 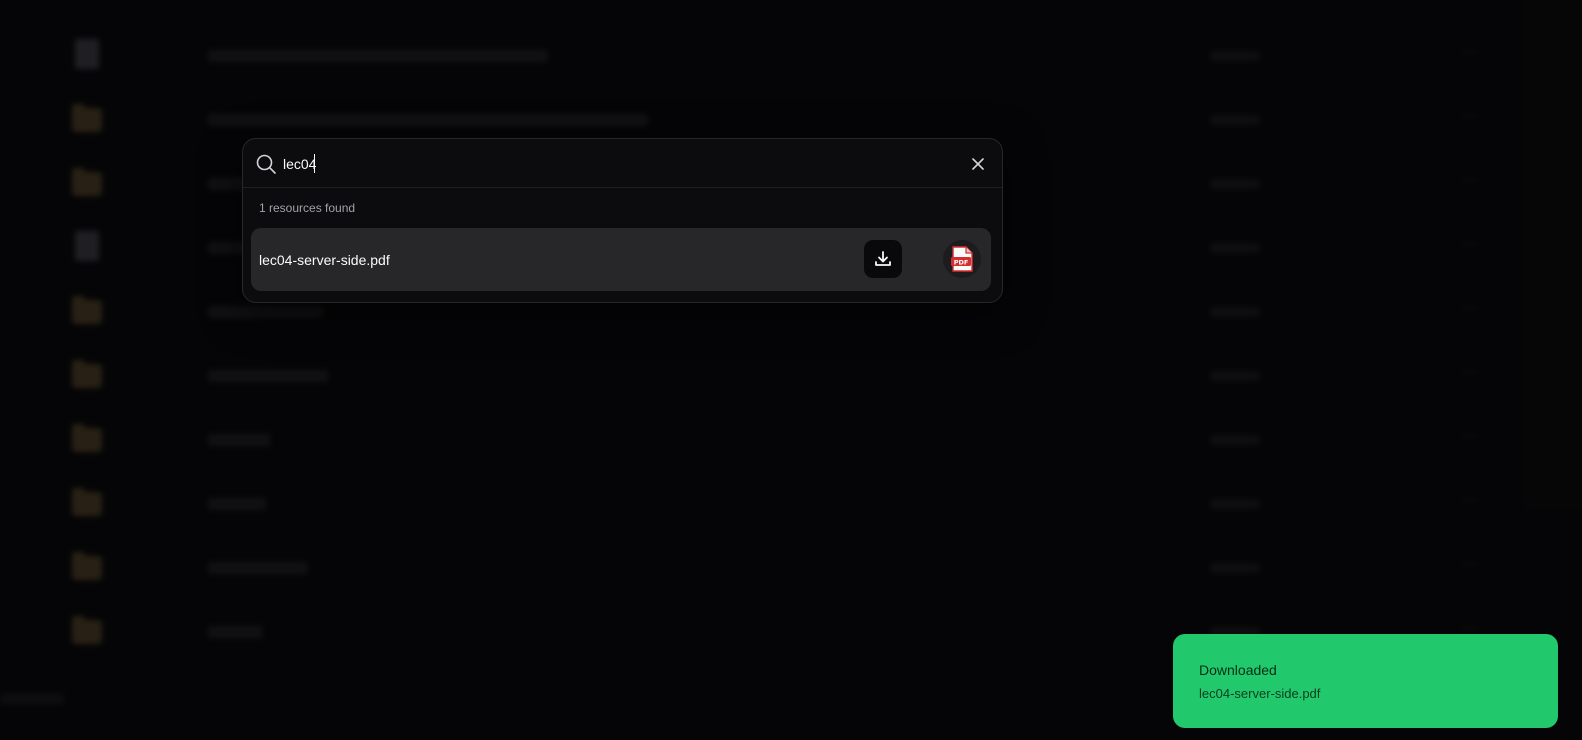 I want to click on download-icon, so click(x=883, y=258).